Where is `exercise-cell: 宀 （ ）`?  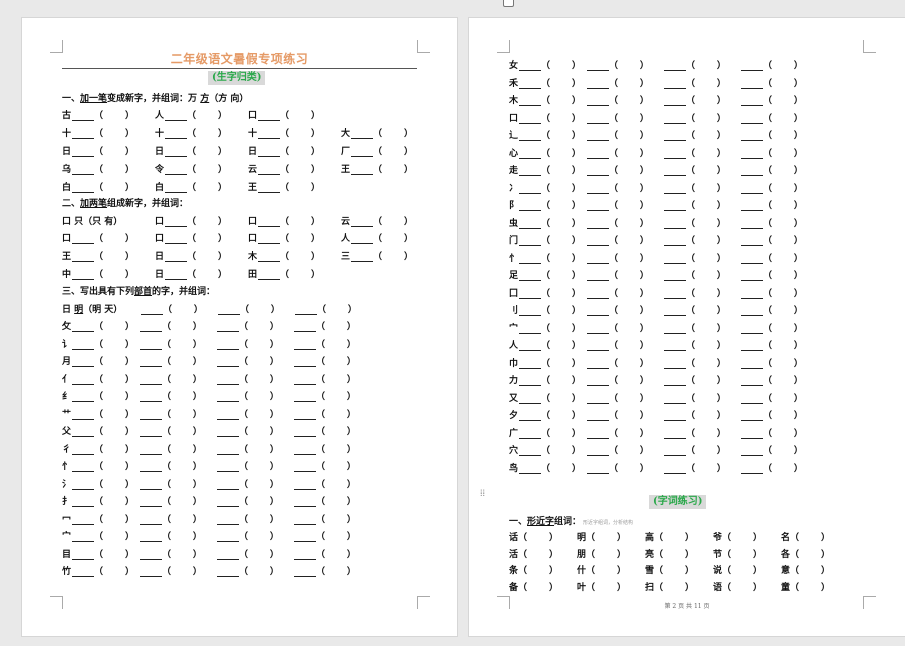 exercise-cell: 宀 （ ） is located at coordinates (545, 327).